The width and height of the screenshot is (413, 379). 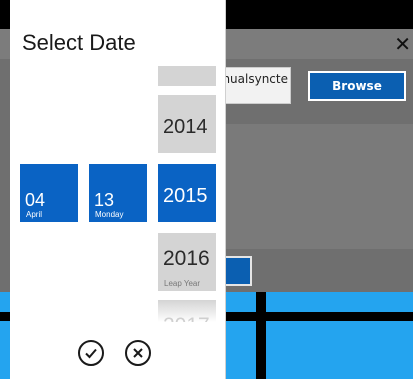 I want to click on path-input-value: anualsyncte, so click(x=251, y=79).